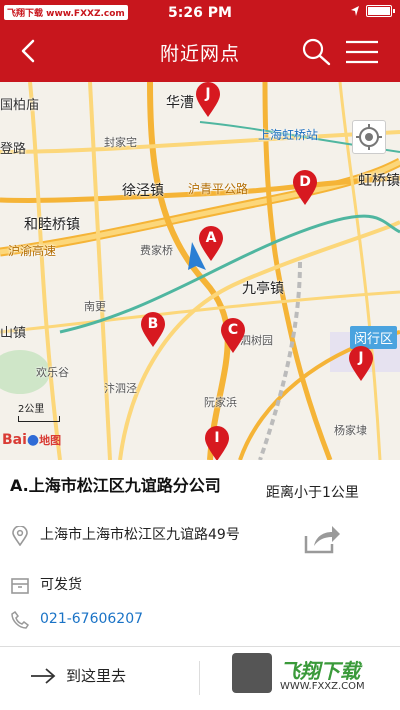 The image size is (400, 710). Describe the element at coordinates (355, 11) in the screenshot. I see `location-arrow-icon` at that location.